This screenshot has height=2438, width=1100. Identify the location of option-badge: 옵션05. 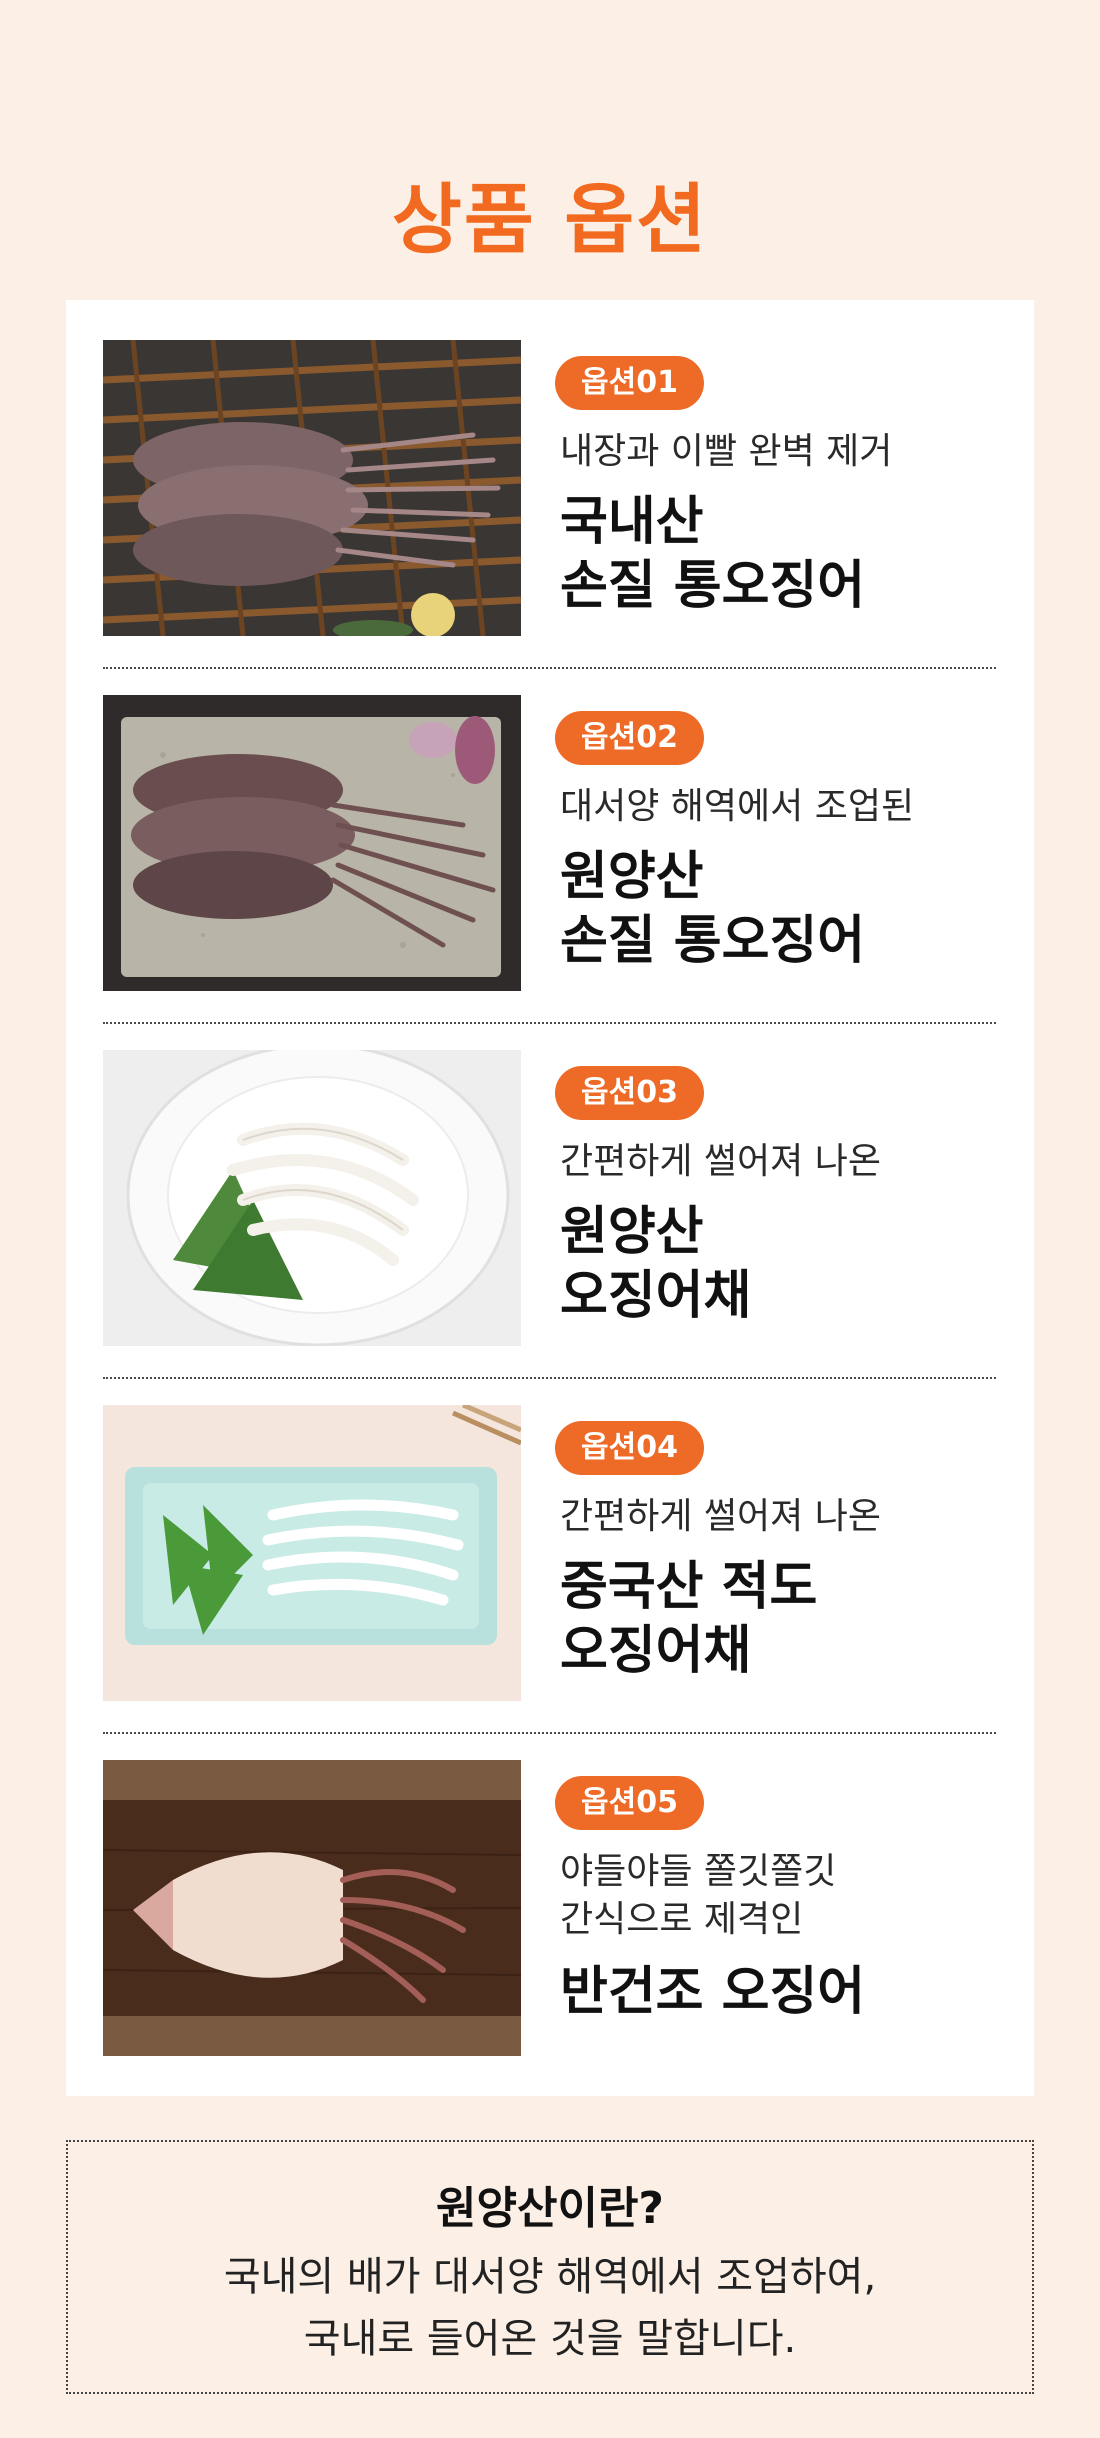
(629, 1803).